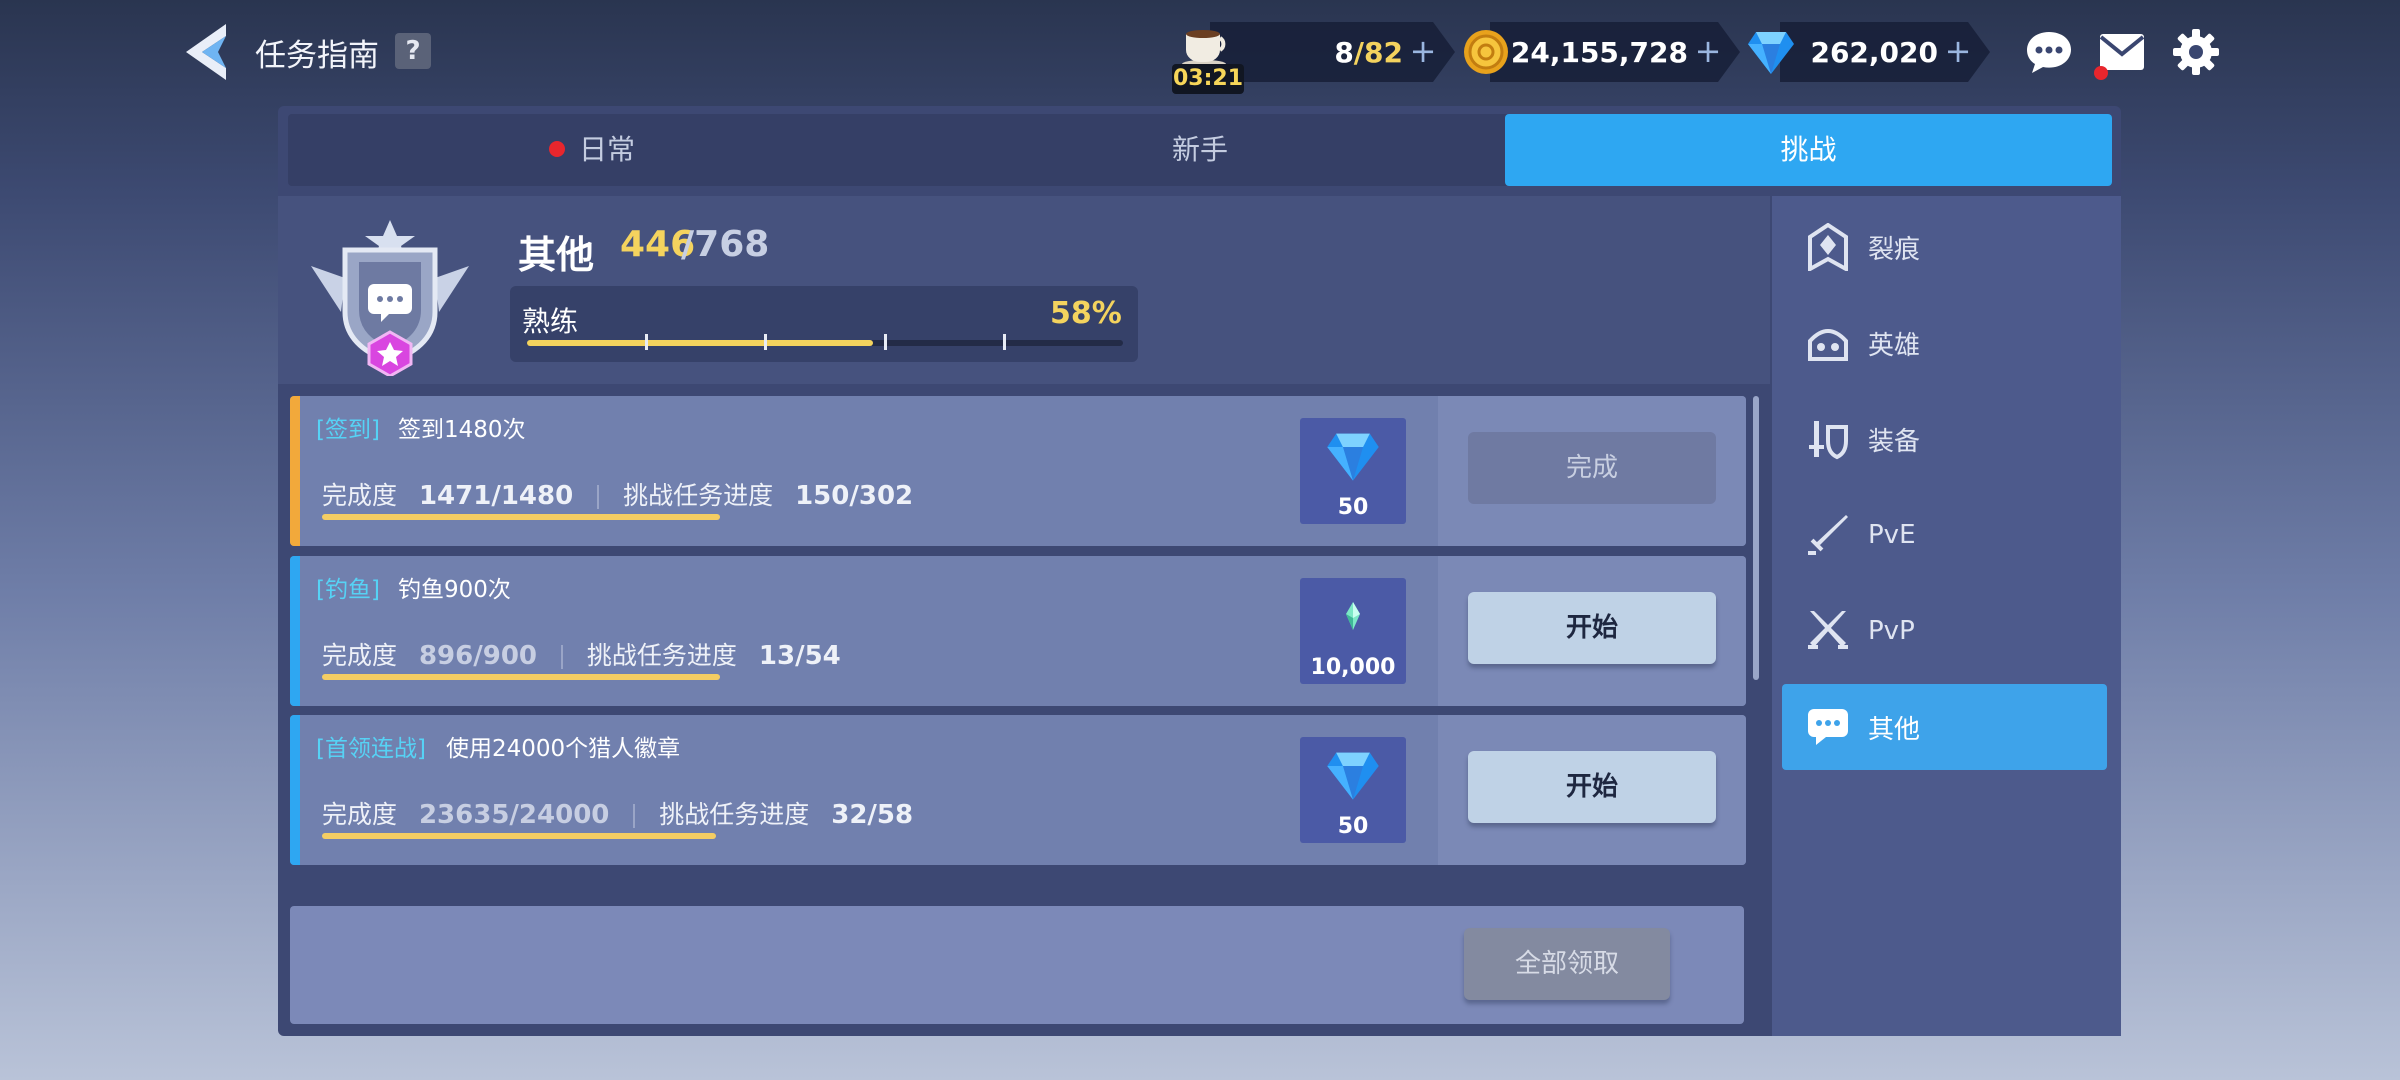 This screenshot has height=1080, width=2400. I want to click on sidebar-item-label: 裂痕, so click(1894, 249).